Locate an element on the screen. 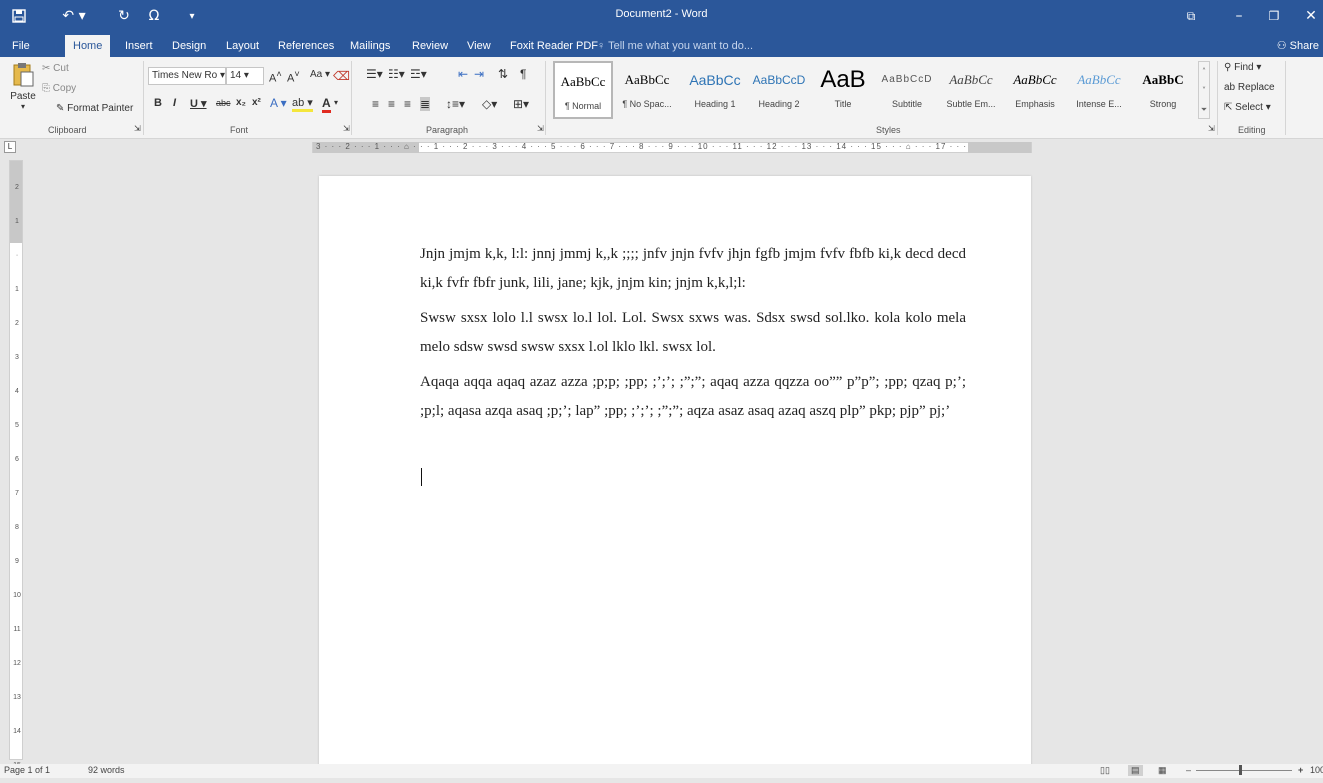 The height and width of the screenshot is (783, 1323). multilevel-list-icon: ☲▾ is located at coordinates (418, 74).